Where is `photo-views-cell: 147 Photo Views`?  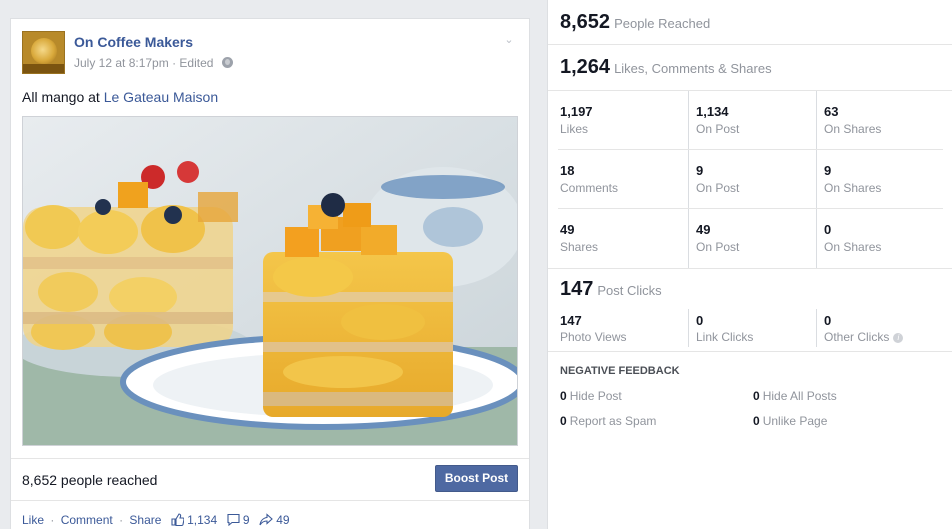
photo-views-cell: 147 Photo Views is located at coordinates (593, 328).